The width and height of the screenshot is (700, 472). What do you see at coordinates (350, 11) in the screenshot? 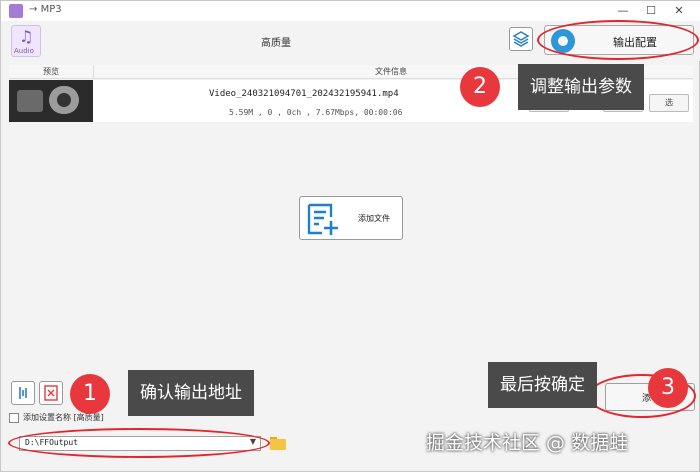
I see `title-bar: → MP3 — ☐ ✕` at bounding box center [350, 11].